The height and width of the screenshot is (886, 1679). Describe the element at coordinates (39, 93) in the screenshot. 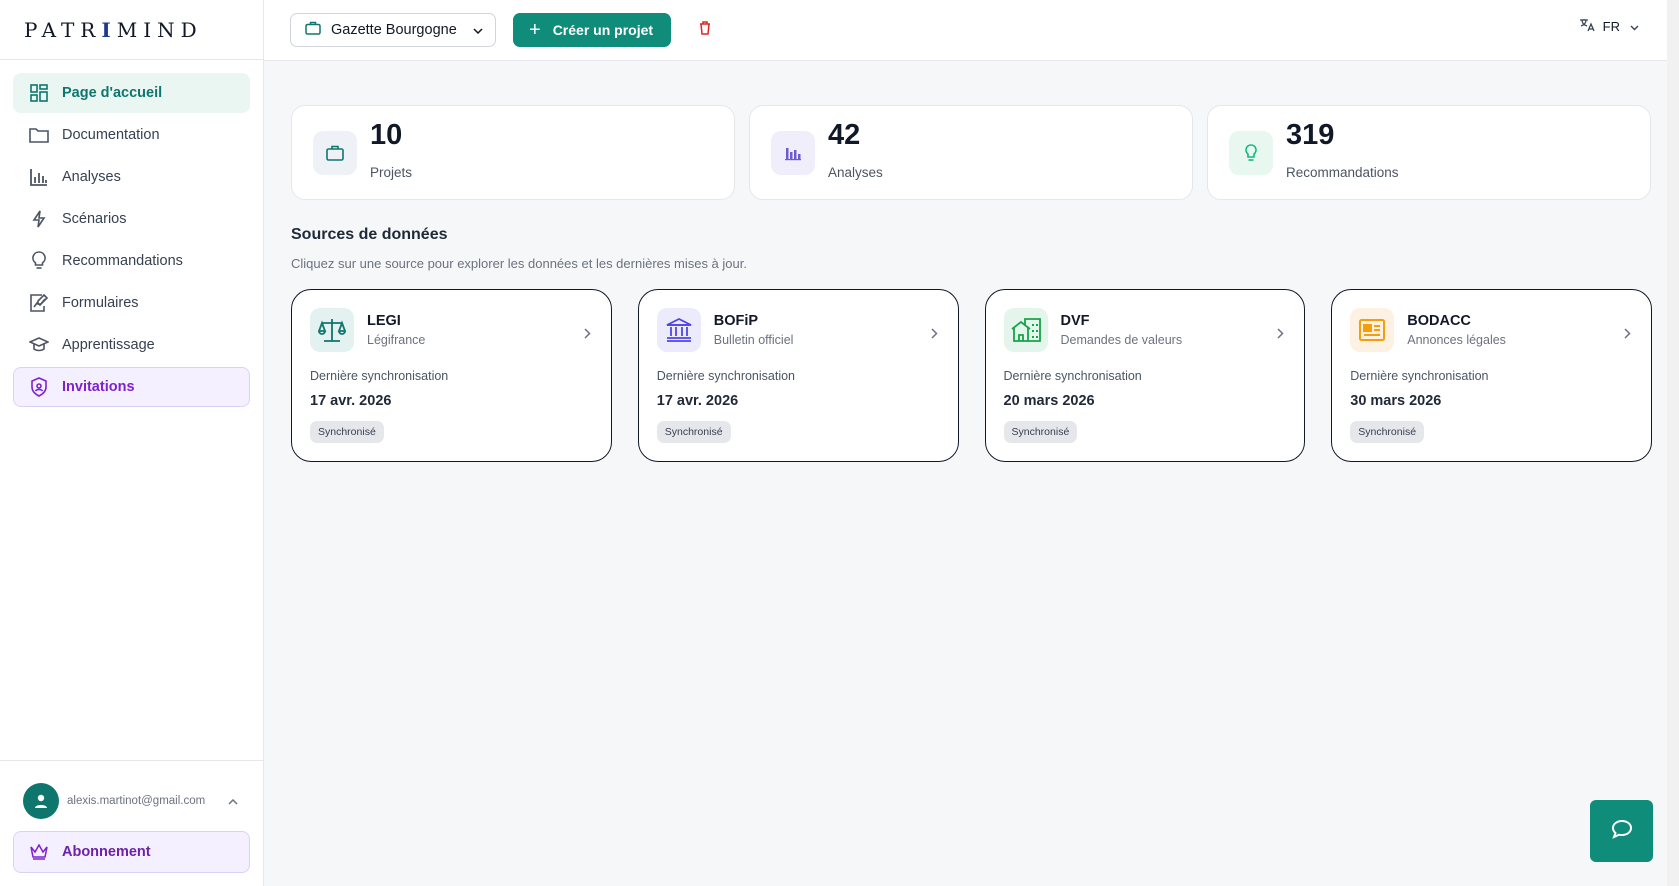

I see `dashboard-icon` at that location.